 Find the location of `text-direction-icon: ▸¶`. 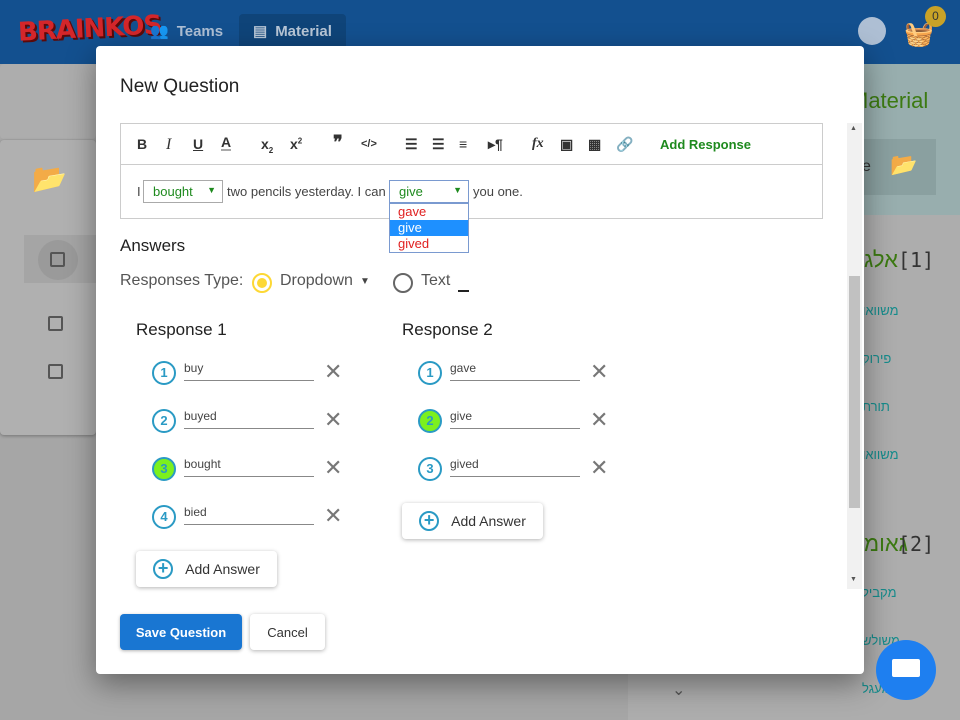

text-direction-icon: ▸¶ is located at coordinates (495, 144).